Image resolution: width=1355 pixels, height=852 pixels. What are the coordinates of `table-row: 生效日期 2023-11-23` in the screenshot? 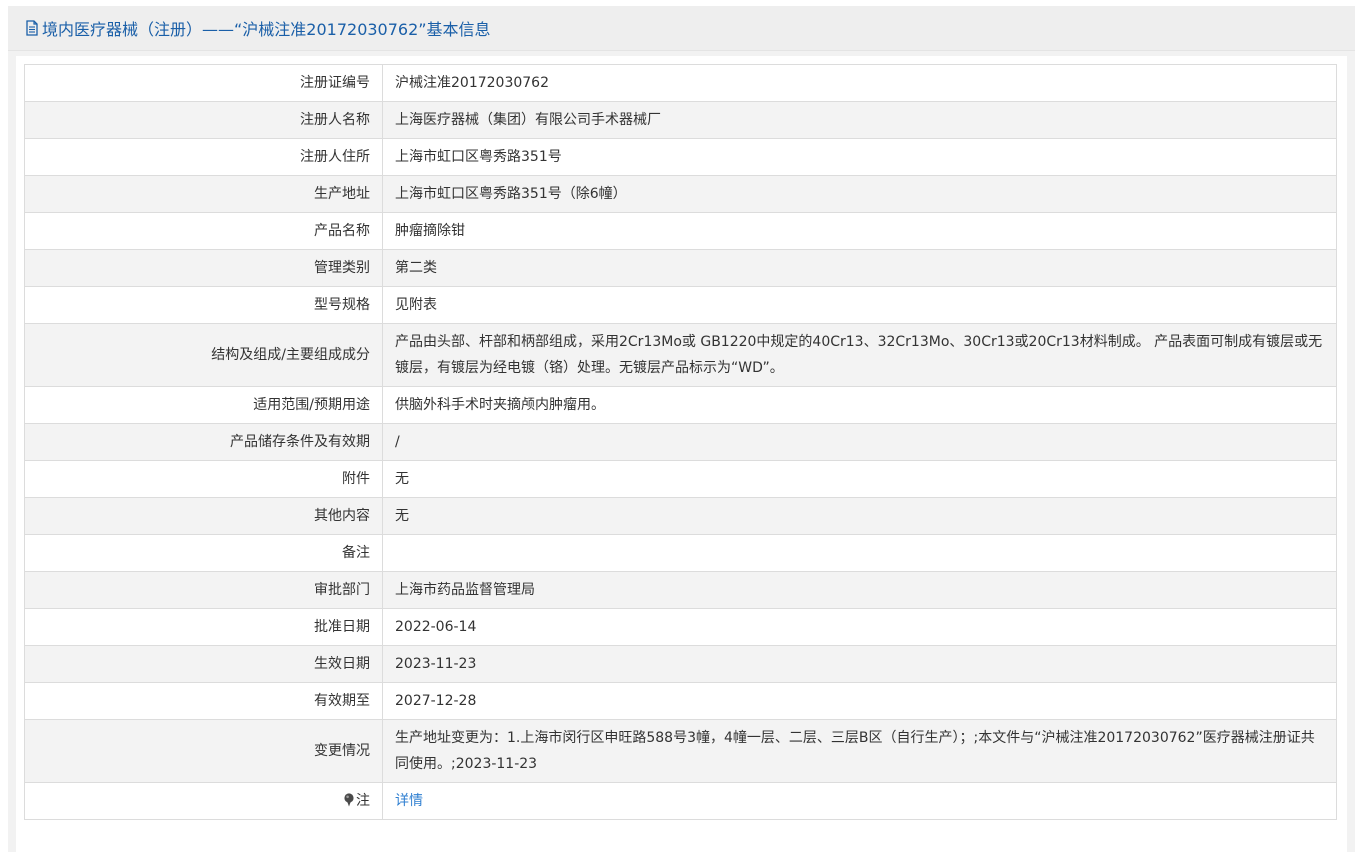 It's located at (680, 664).